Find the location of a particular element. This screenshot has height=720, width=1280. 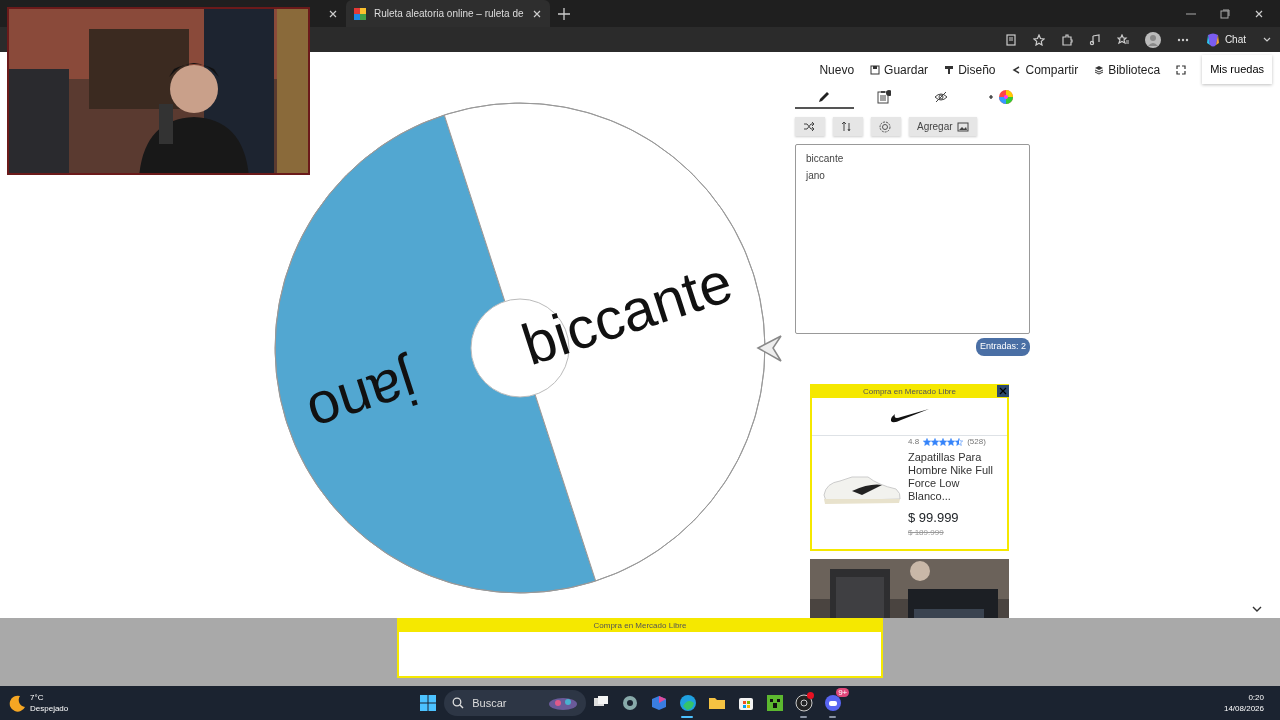

product-price: $ 99.999 is located at coordinates (934, 517).